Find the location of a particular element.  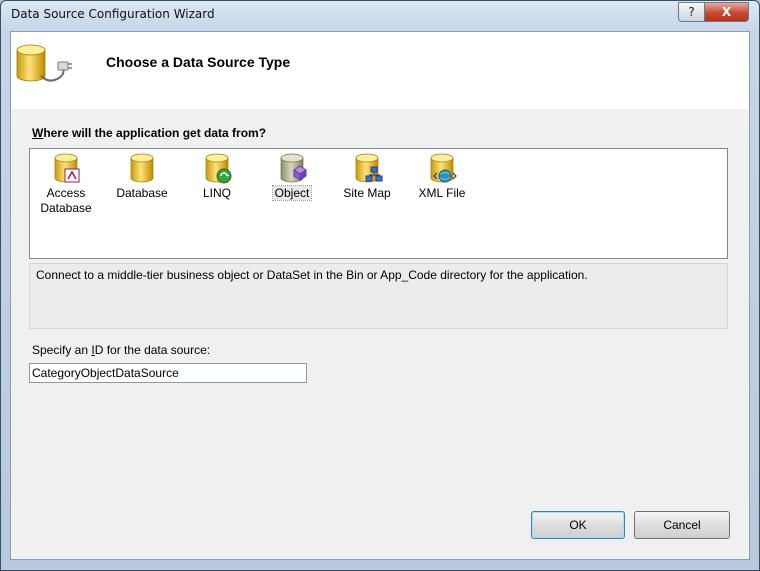

window-title: Data Source Configuration Wizard is located at coordinates (113, 14).